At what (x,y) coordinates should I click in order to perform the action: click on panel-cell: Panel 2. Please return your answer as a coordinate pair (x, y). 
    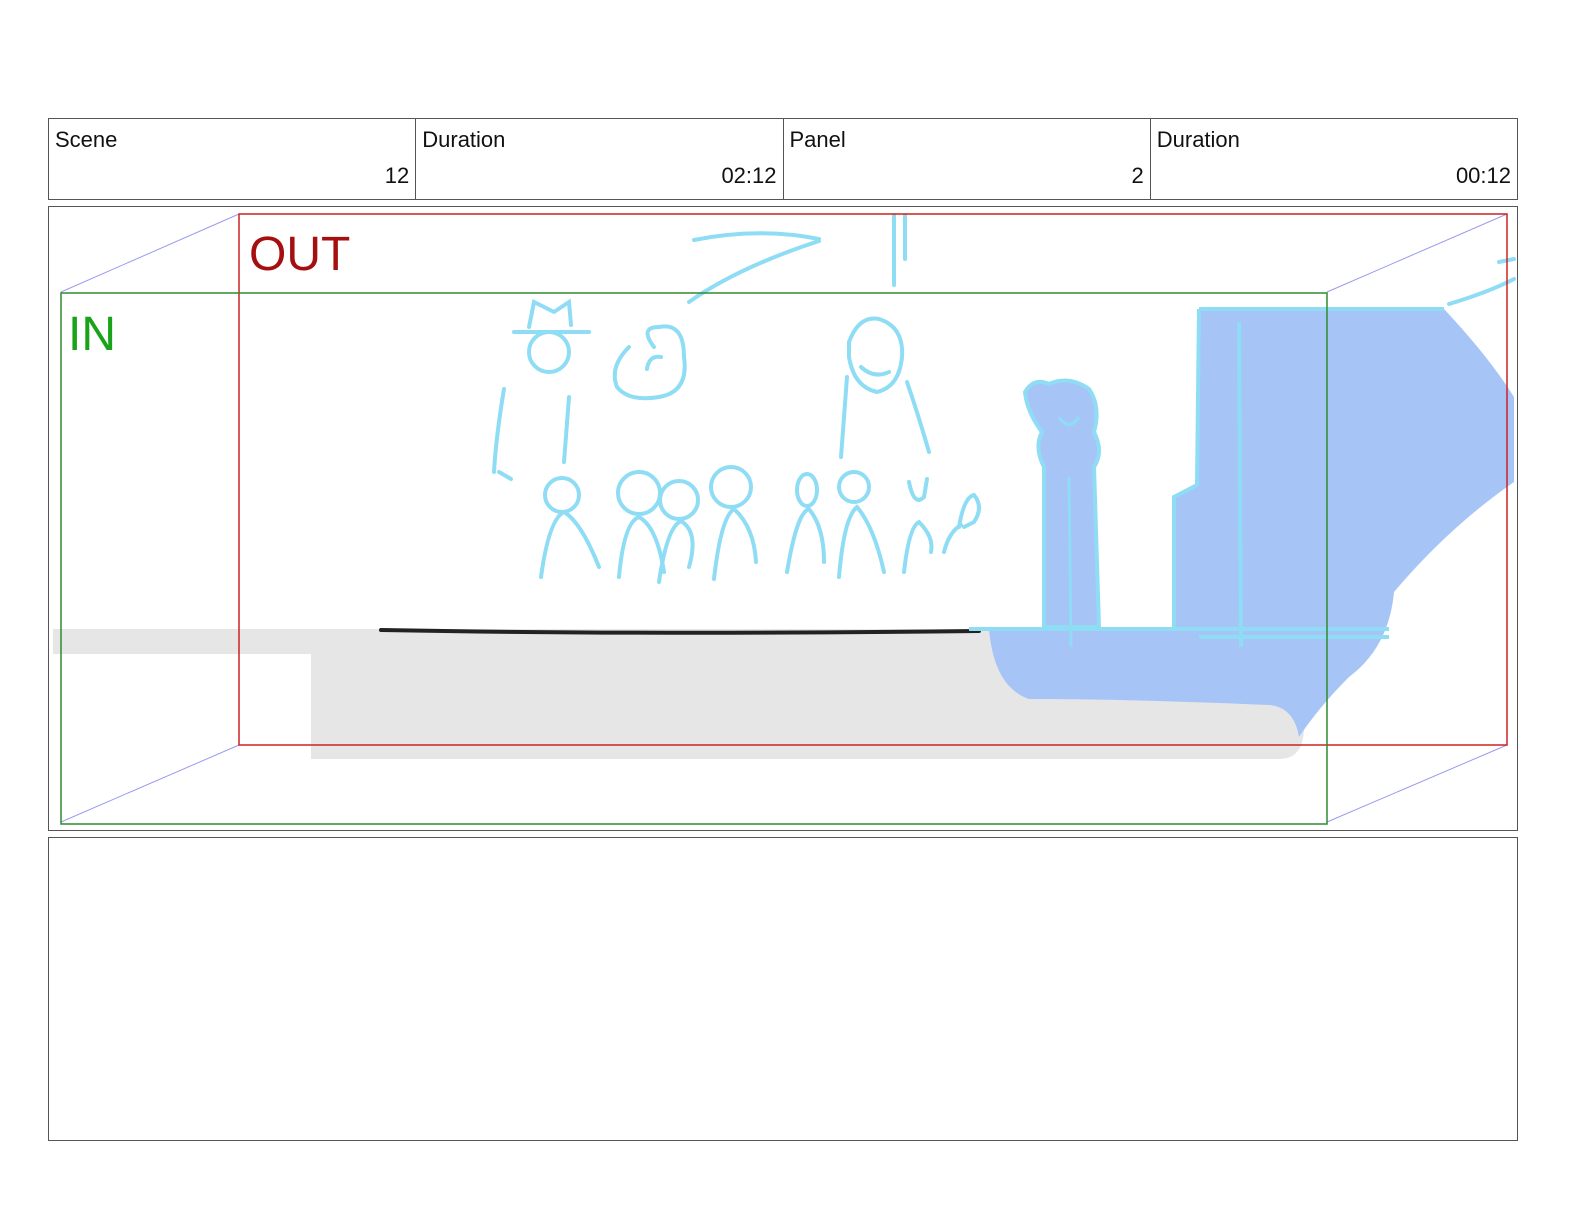
    Looking at the image, I should click on (967, 159).